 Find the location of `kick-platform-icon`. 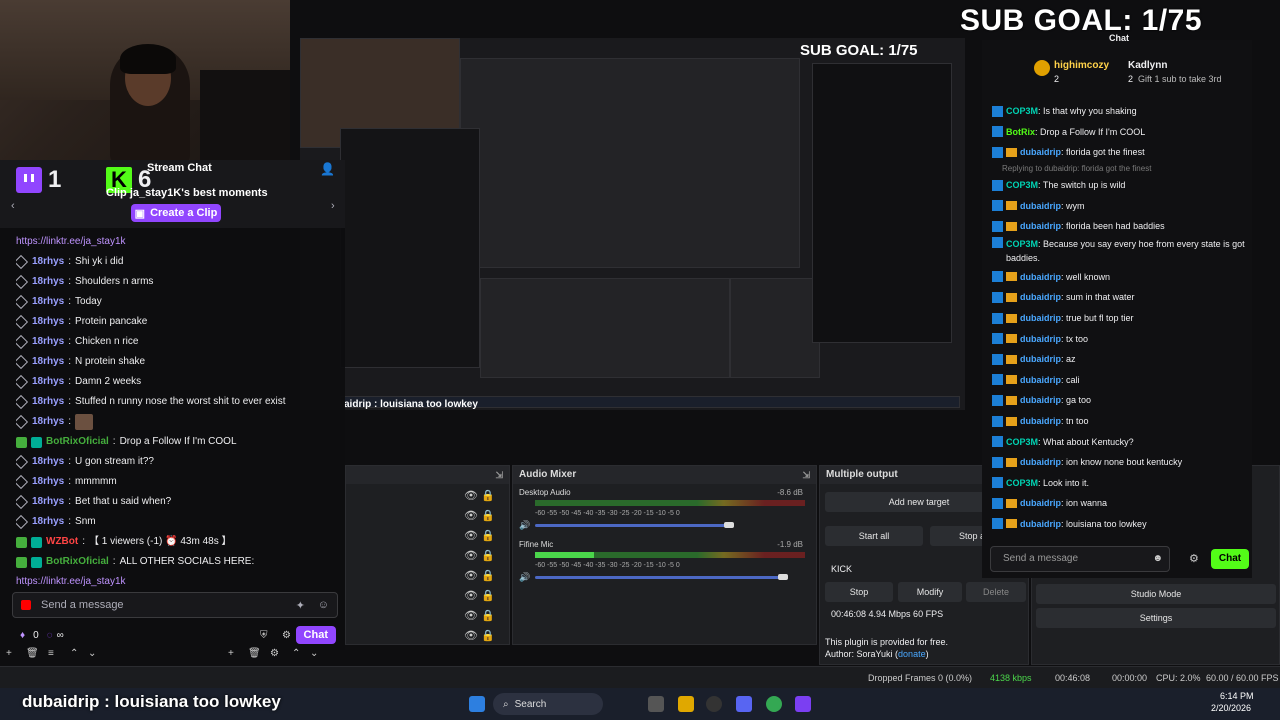

kick-platform-icon is located at coordinates (22, 282).